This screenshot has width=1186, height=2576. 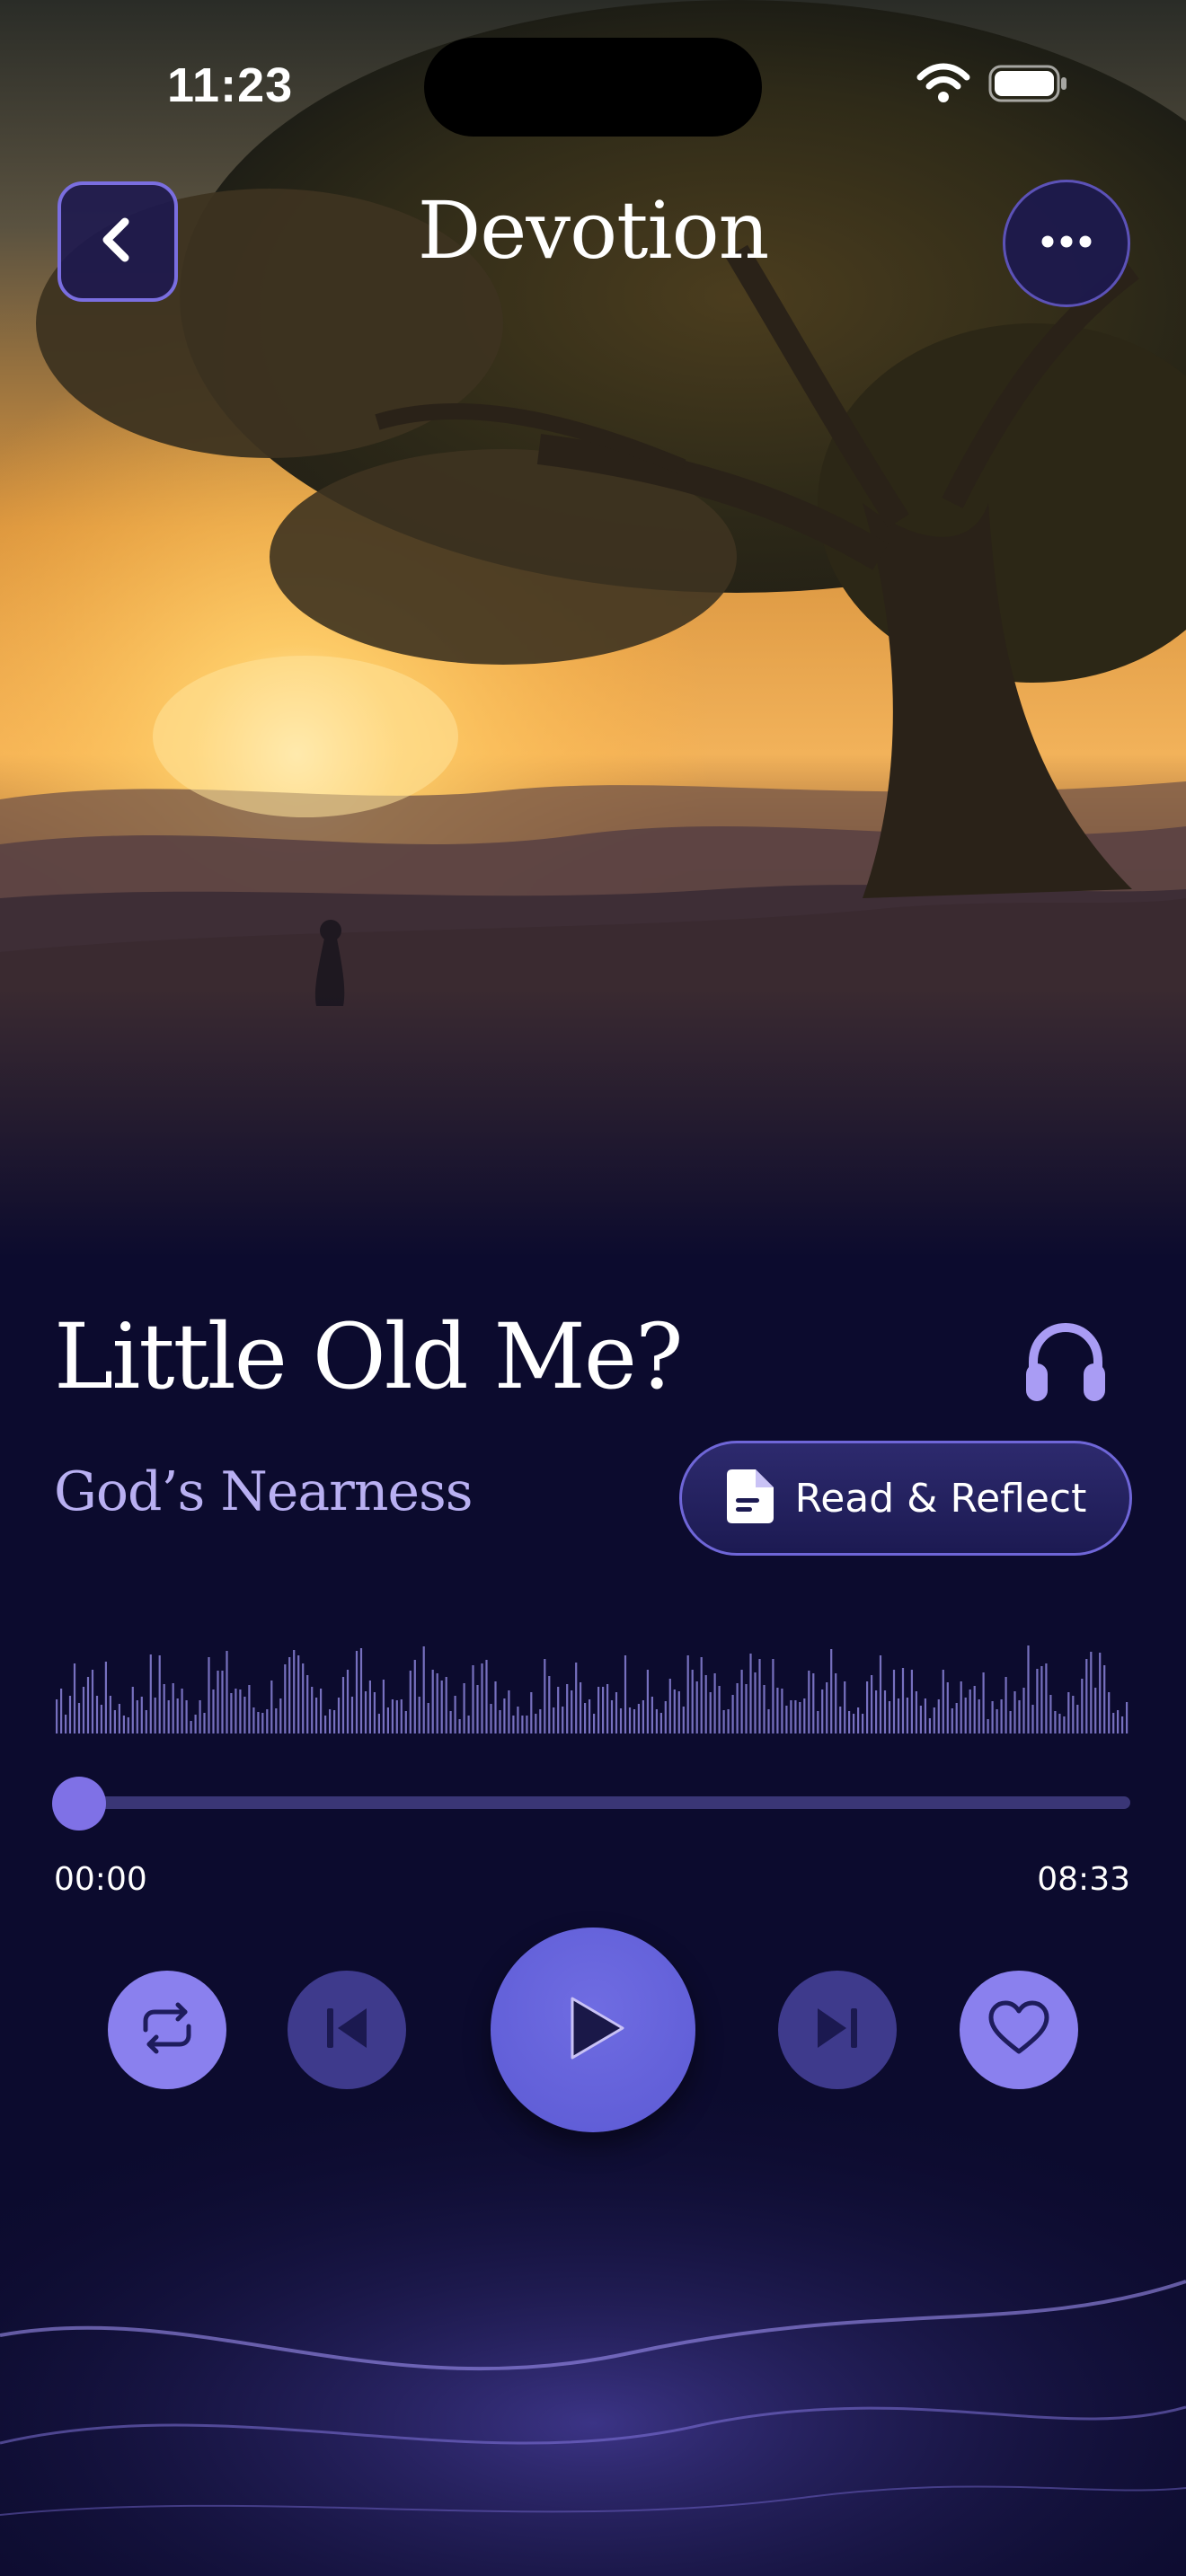 What do you see at coordinates (940, 1498) in the screenshot?
I see `read-reflect-label: Read & Reflect` at bounding box center [940, 1498].